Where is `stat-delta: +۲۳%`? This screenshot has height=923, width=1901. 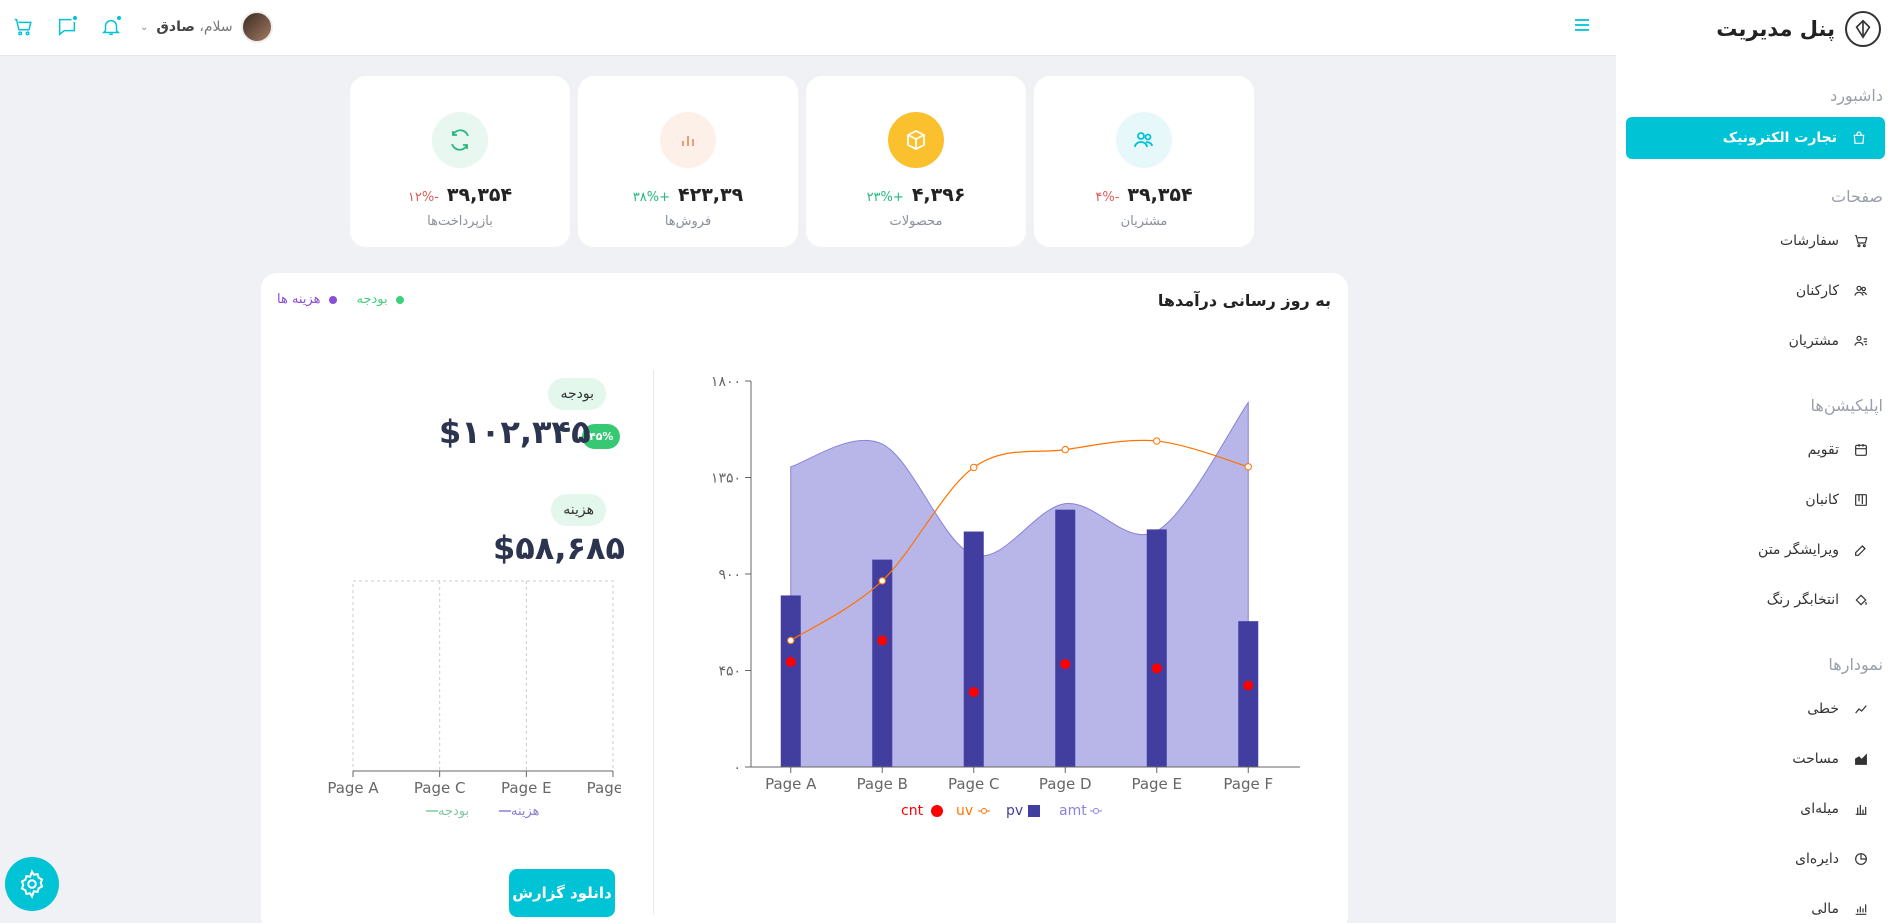
stat-delta: +۲۳% is located at coordinates (885, 197).